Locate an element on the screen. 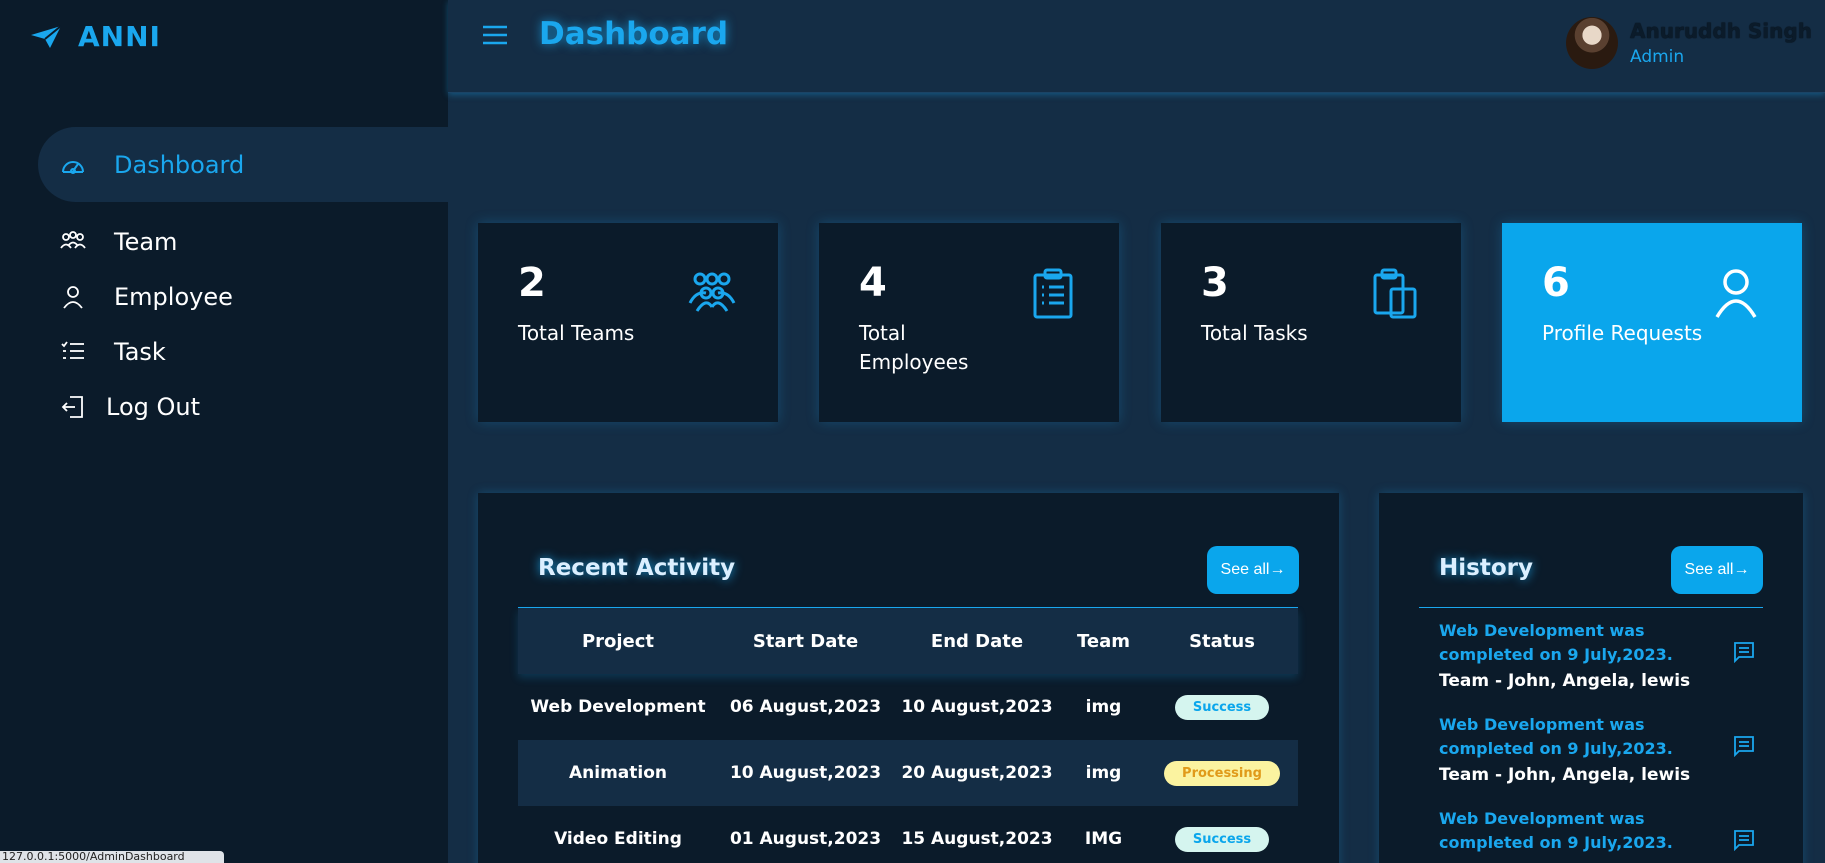  cell-end-date: 15 August,2023 is located at coordinates (977, 839).